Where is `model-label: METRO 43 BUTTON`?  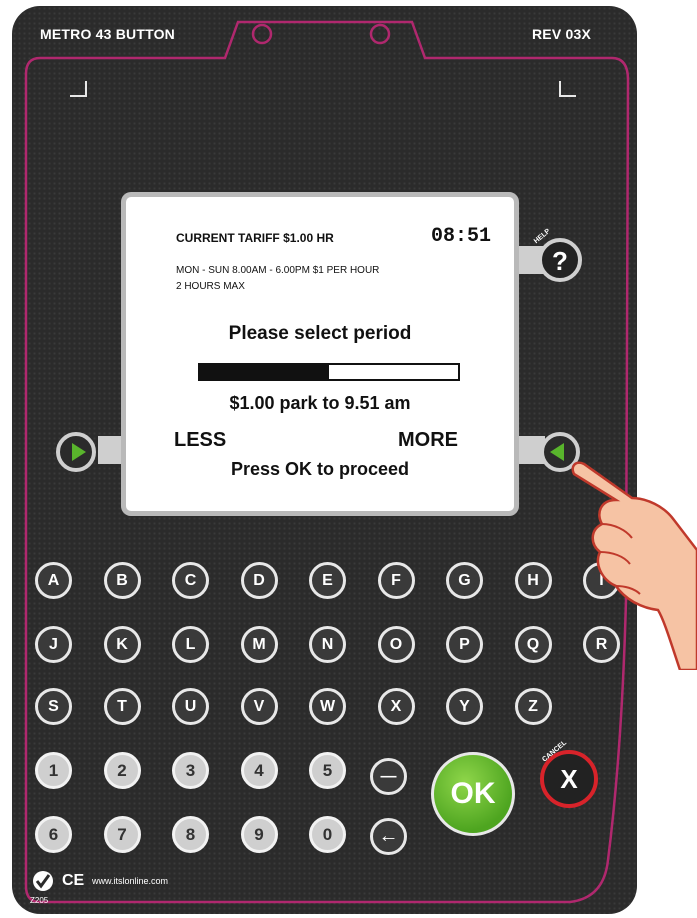 model-label: METRO 43 BUTTON is located at coordinates (107, 34).